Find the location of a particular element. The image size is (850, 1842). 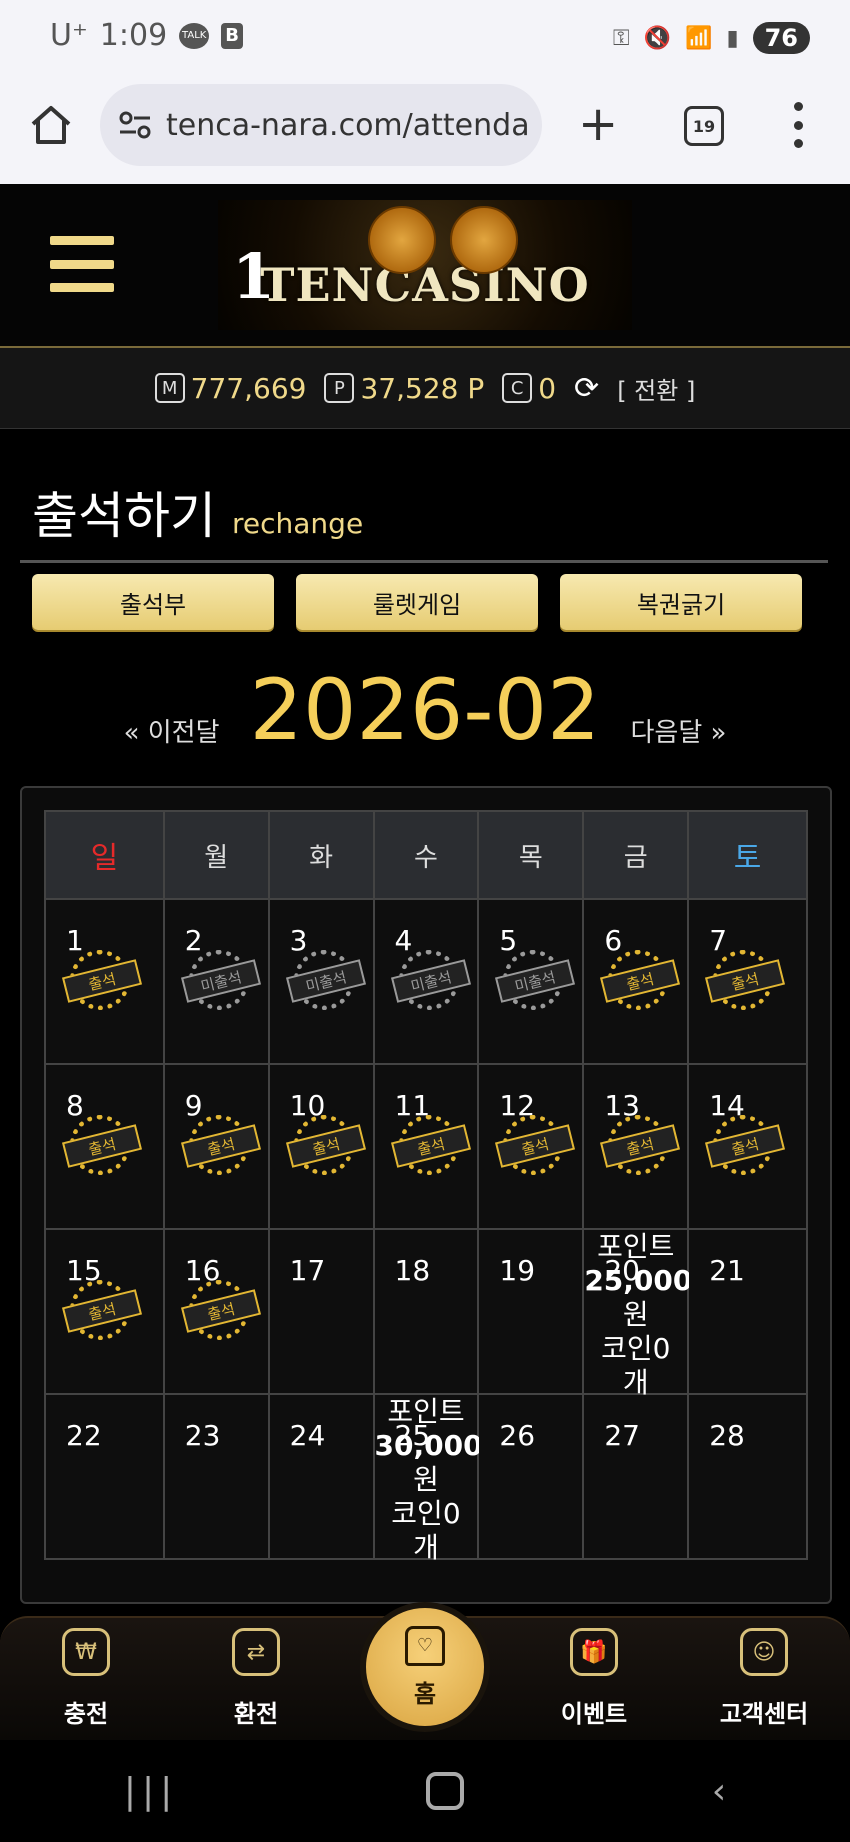

signal-icon: ▮ is located at coordinates (732, 38).